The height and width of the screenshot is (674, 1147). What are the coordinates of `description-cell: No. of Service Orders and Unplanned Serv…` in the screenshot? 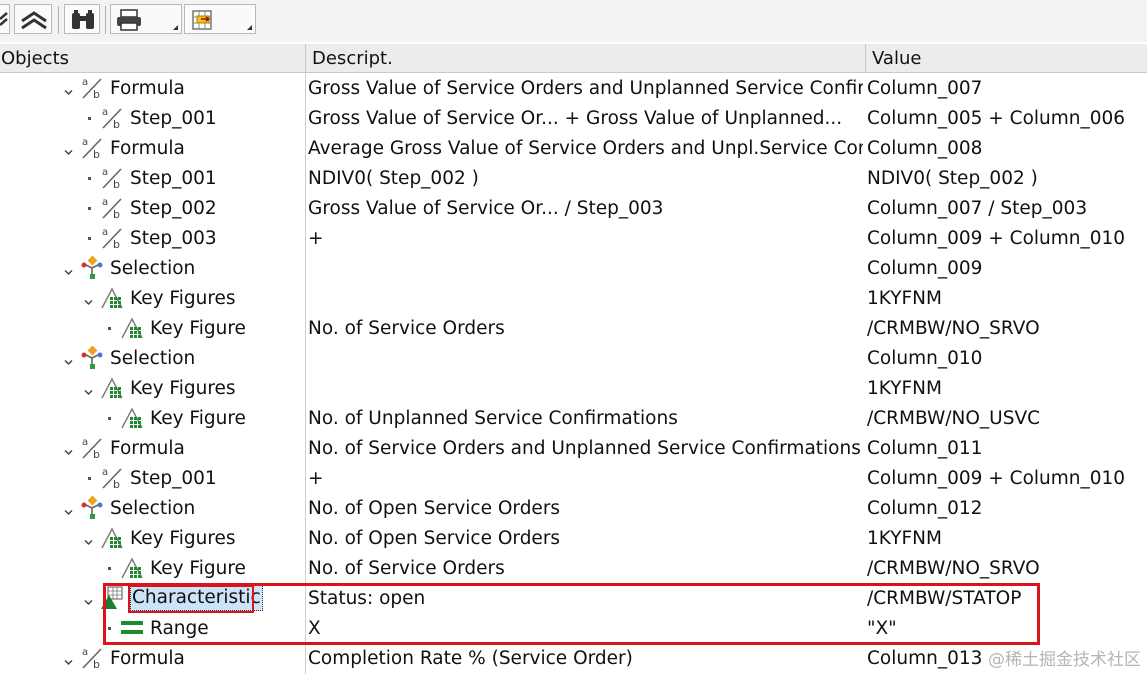 It's located at (584, 448).